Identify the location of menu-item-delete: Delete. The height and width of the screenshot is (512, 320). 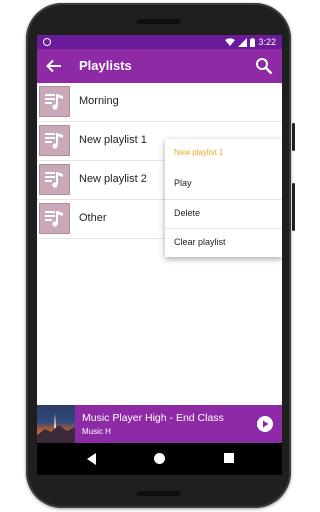
(223, 213).